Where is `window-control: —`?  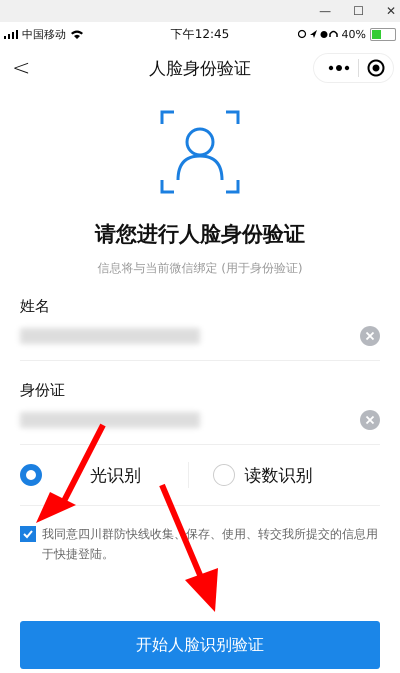 window-control: — is located at coordinates (325, 11).